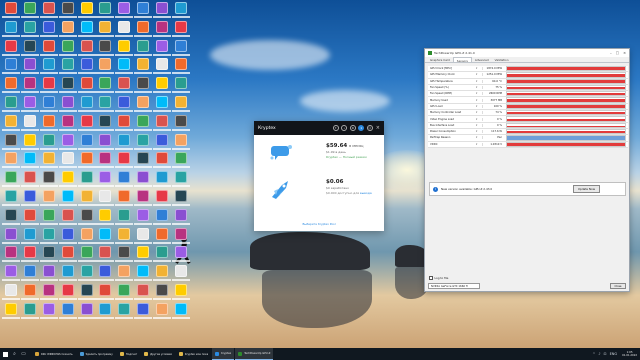 The image size is (640, 360). Describe the element at coordinates (158, 354) in the screenshot. I see `taskbar-item: Другие условия` at that location.